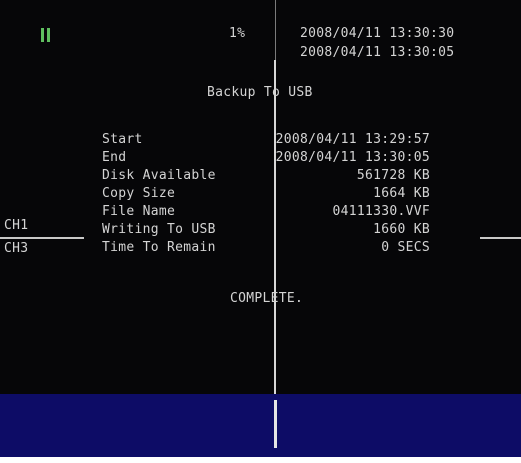  What do you see at coordinates (42, 238) in the screenshot?
I see `channel-divider-horizontal-left` at bounding box center [42, 238].